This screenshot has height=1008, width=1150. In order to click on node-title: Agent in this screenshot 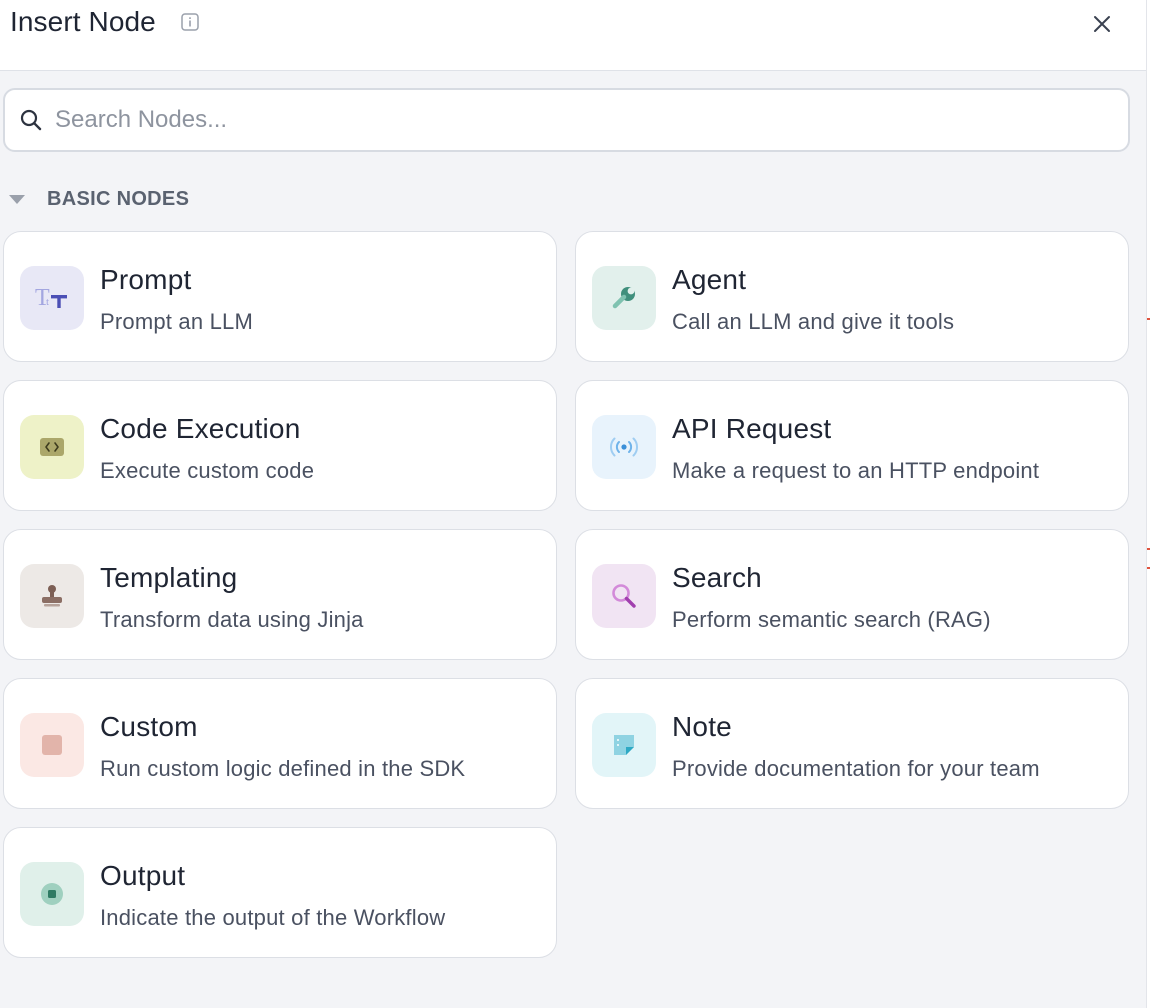, I will do `click(709, 279)`.